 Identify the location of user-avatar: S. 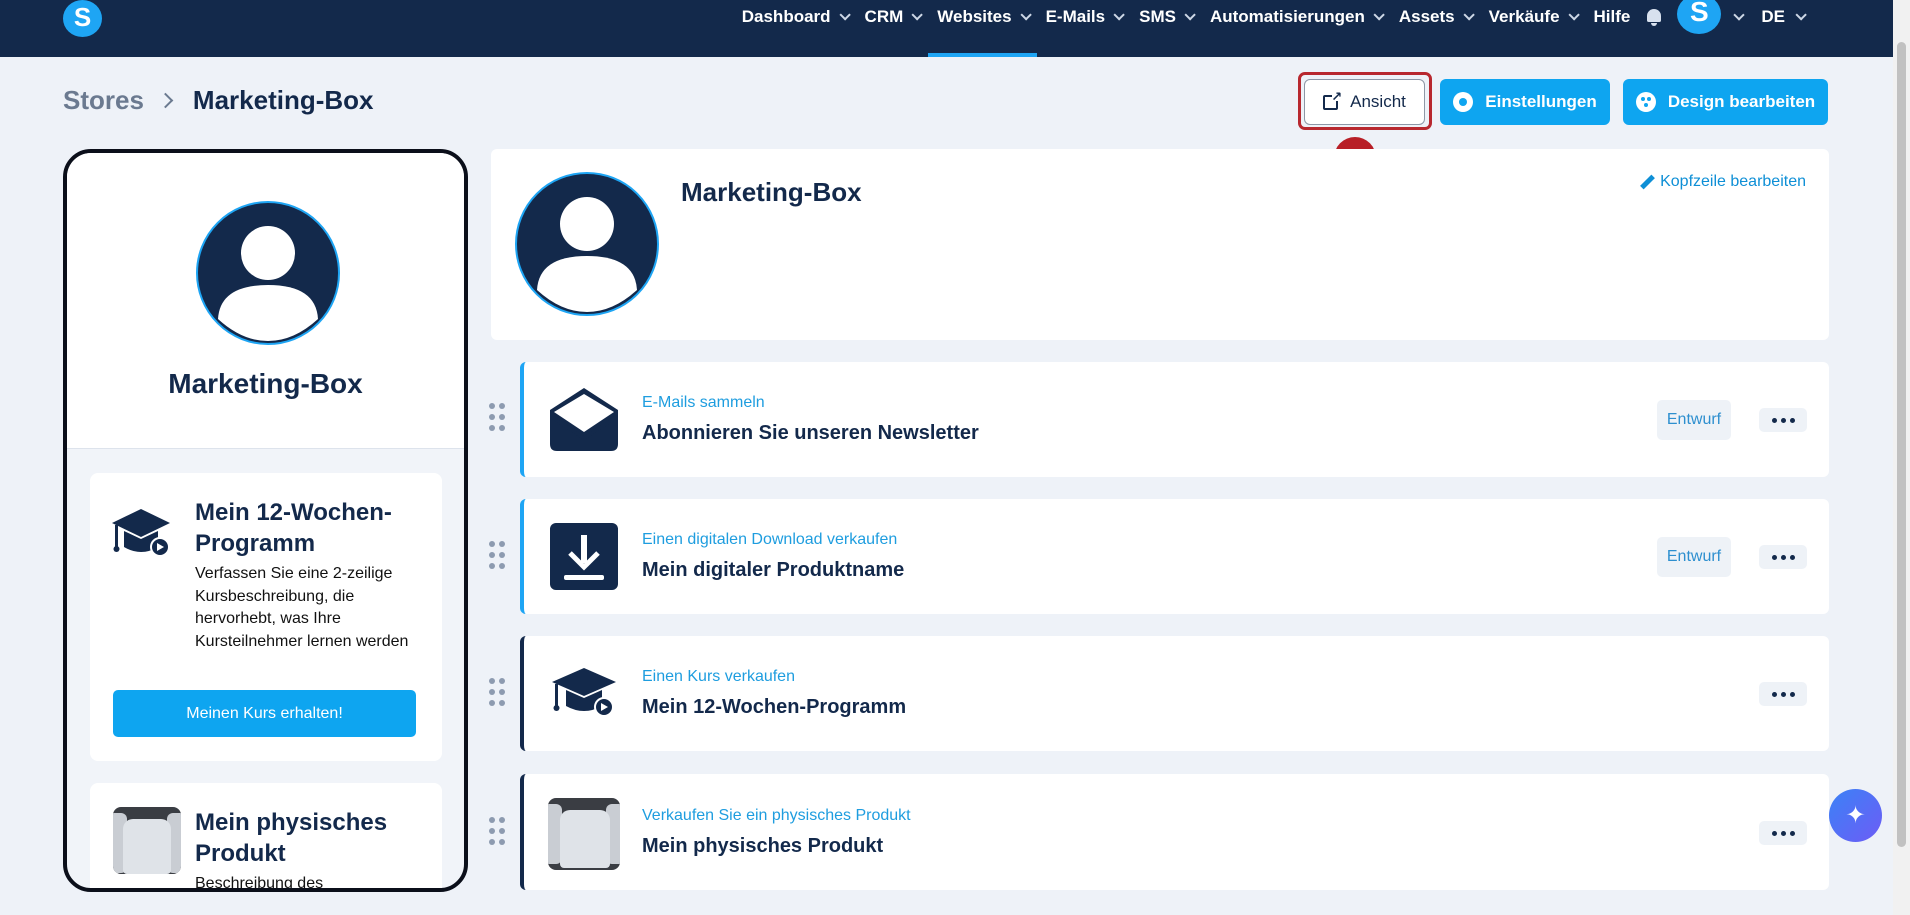
(1699, 17).